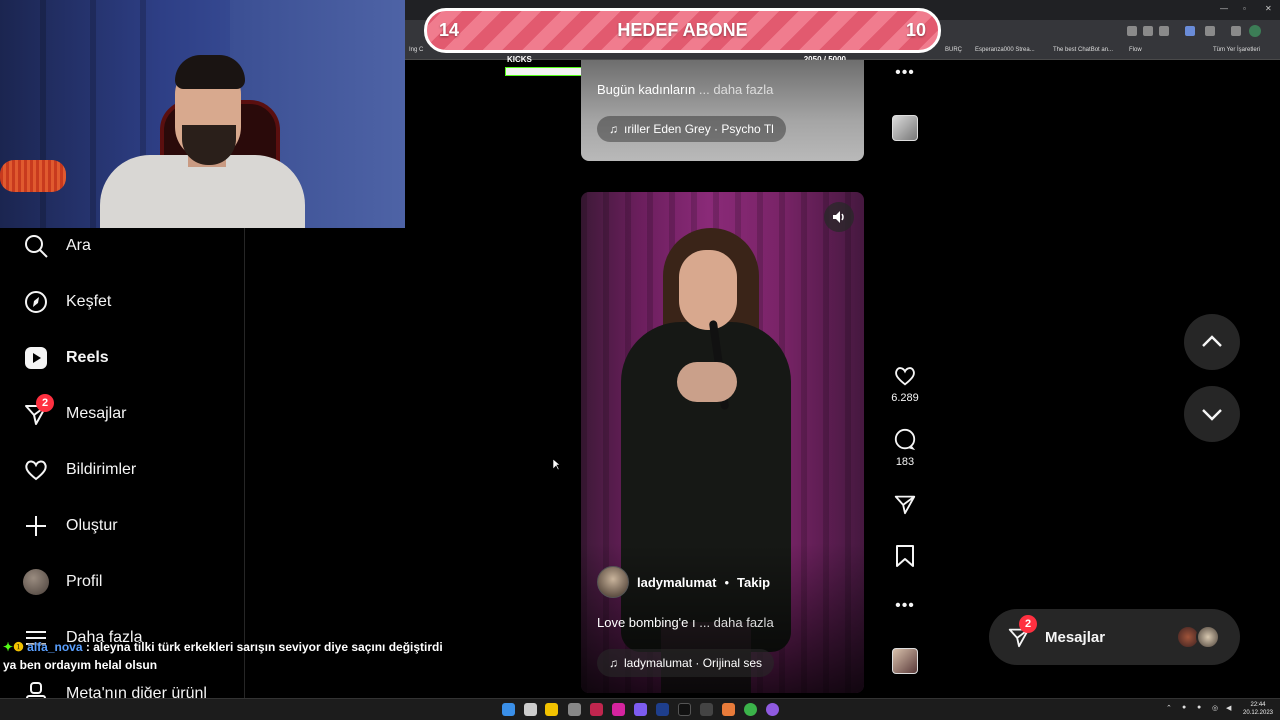  Describe the element at coordinates (78, 245) in the screenshot. I see `sidebar-item-label: Ara` at that location.